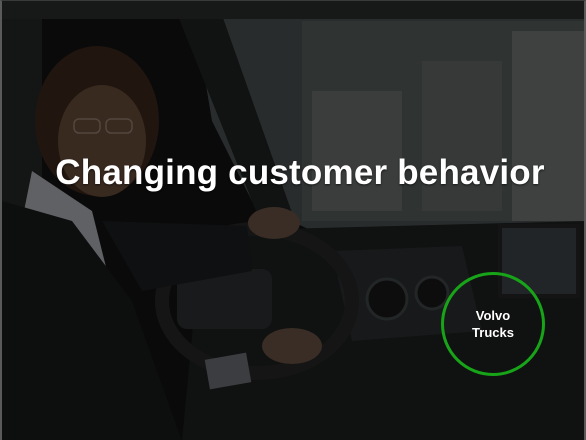 The width and height of the screenshot is (586, 440). I want to click on slide-title: Changing customer behavior, so click(300, 172).